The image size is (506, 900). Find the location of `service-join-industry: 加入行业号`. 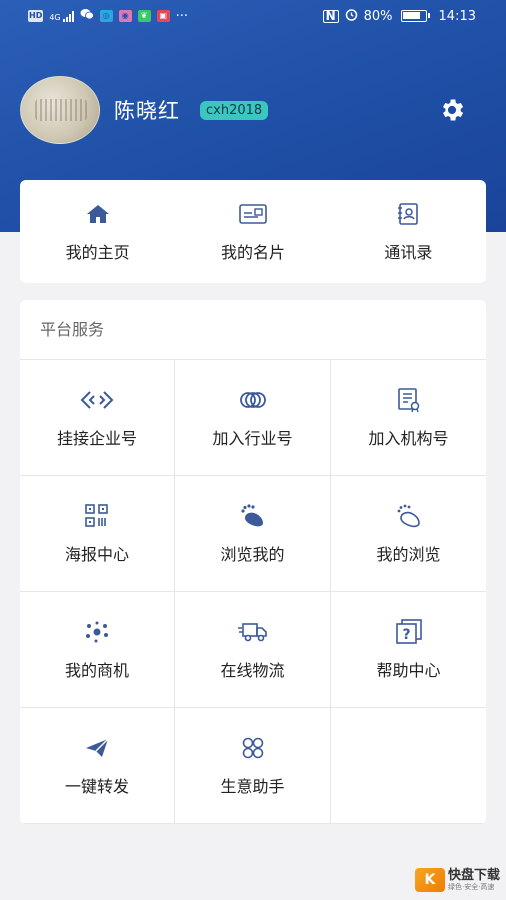

service-join-industry: 加入行业号 is located at coordinates (253, 418).